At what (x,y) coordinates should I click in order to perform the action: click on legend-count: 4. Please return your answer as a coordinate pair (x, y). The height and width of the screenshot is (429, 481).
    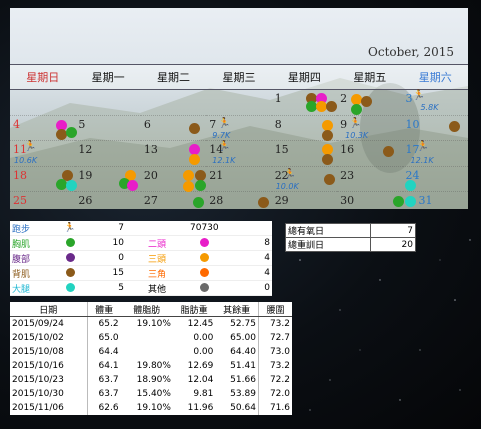
    Looking at the image, I should click on (246, 273).